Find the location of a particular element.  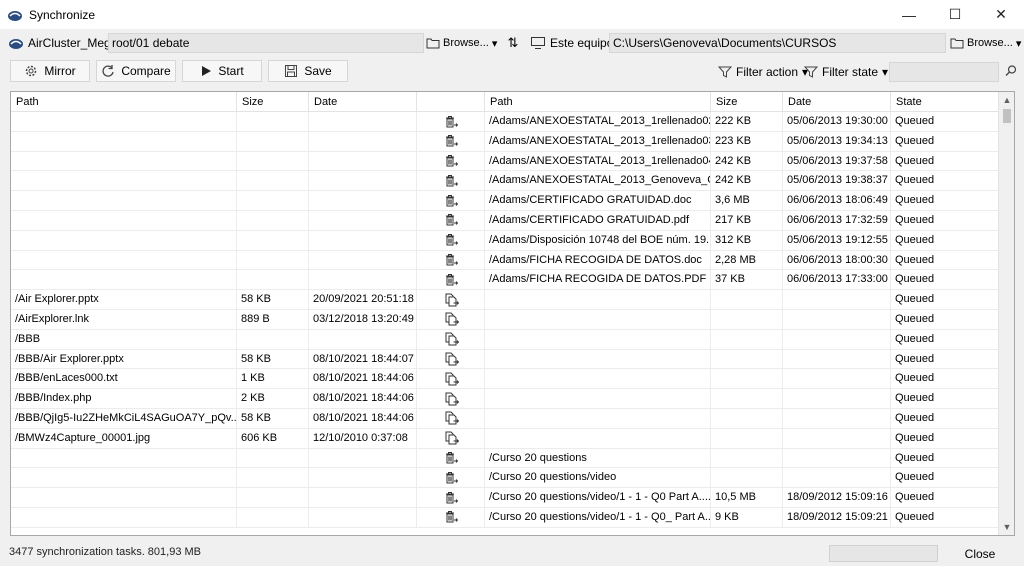

header-destination-date: Date is located at coordinates (837, 102).